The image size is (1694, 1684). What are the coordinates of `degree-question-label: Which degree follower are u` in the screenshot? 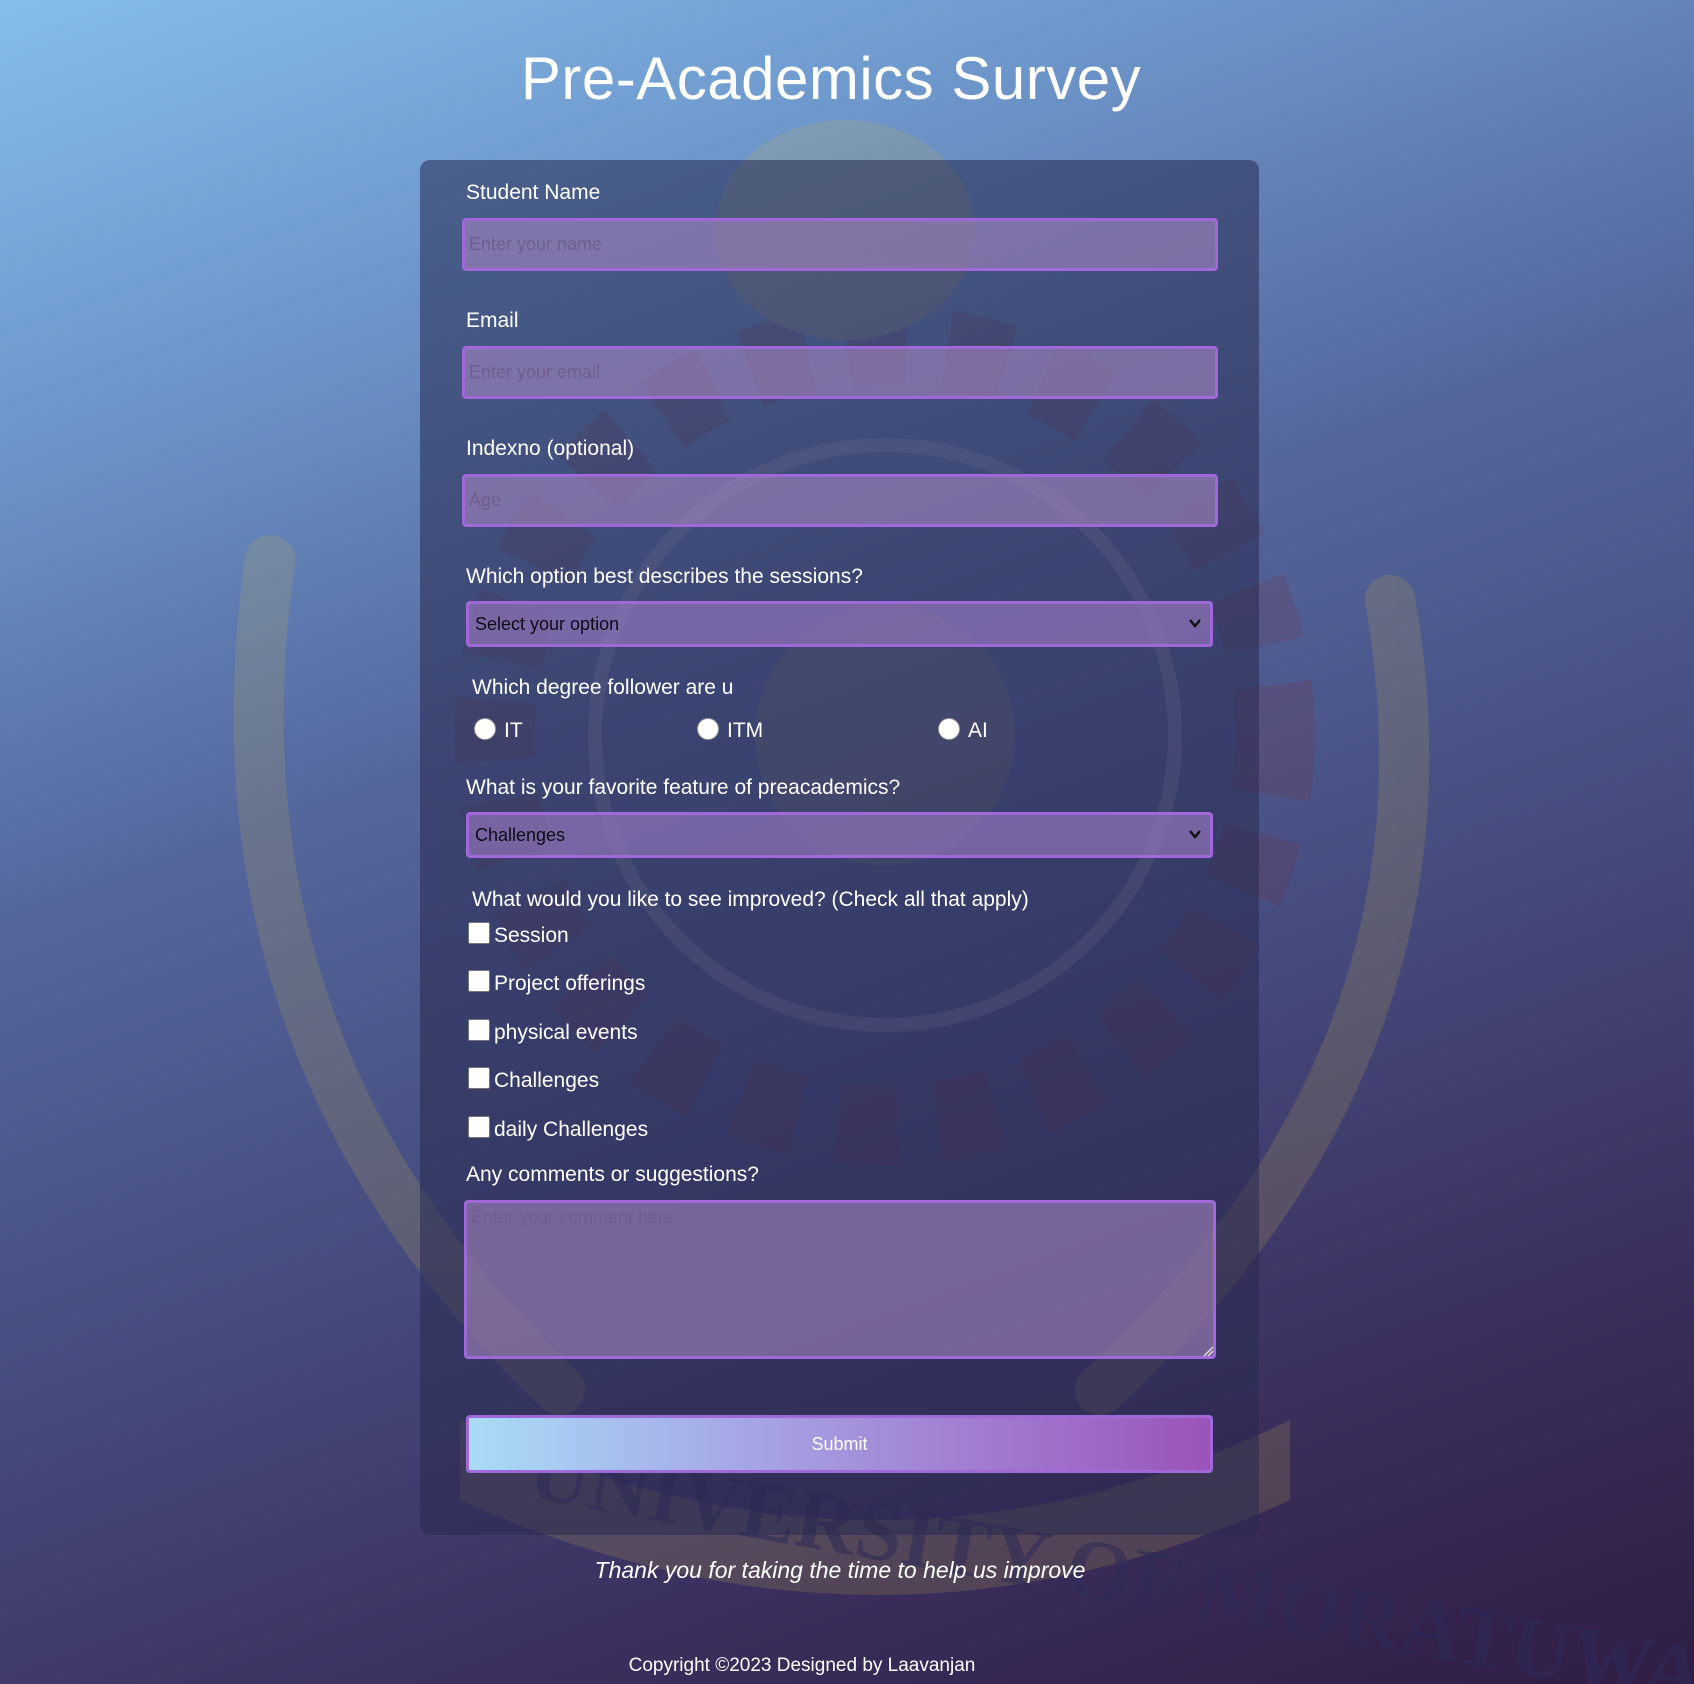 It's located at (603, 687).